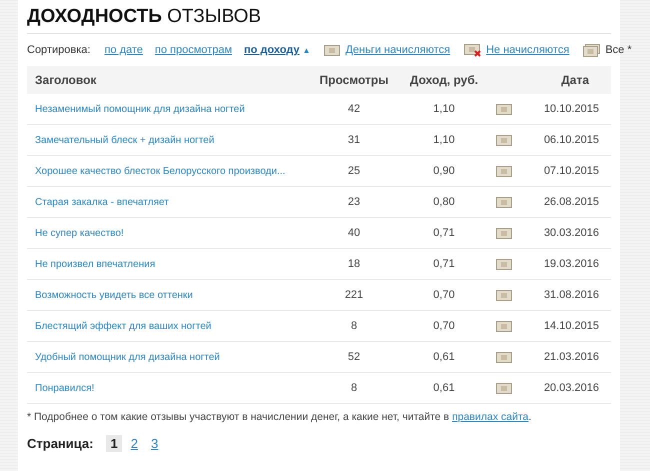  Describe the element at coordinates (565, 264) in the screenshot. I see `review-date: 19.03.2016` at that location.